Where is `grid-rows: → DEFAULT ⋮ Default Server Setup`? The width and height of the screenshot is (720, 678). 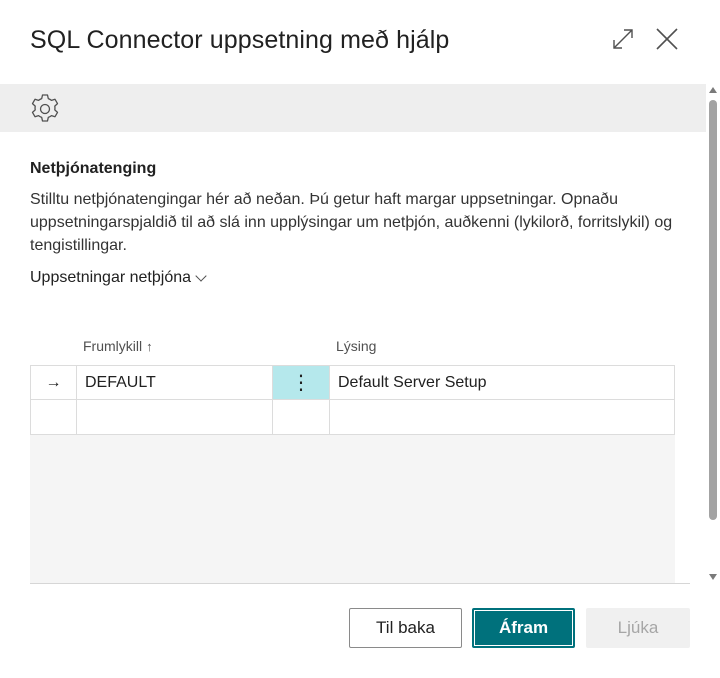 grid-rows: → DEFAULT ⋮ Default Server Setup is located at coordinates (352, 400).